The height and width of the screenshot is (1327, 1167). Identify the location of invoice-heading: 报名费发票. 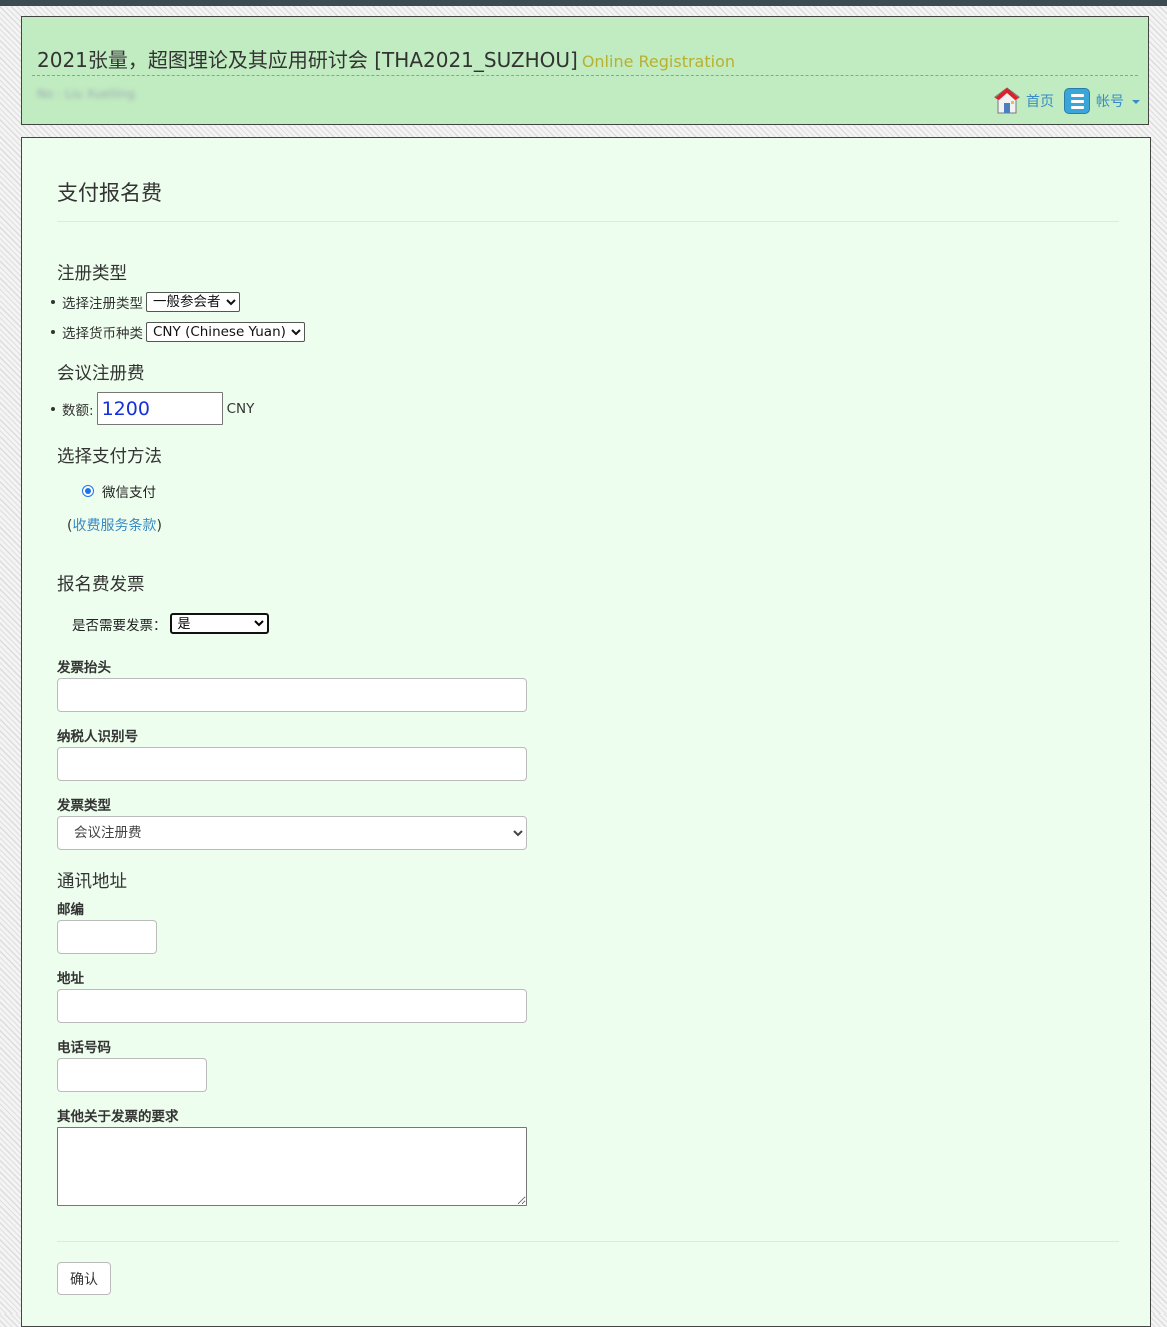
(101, 585).